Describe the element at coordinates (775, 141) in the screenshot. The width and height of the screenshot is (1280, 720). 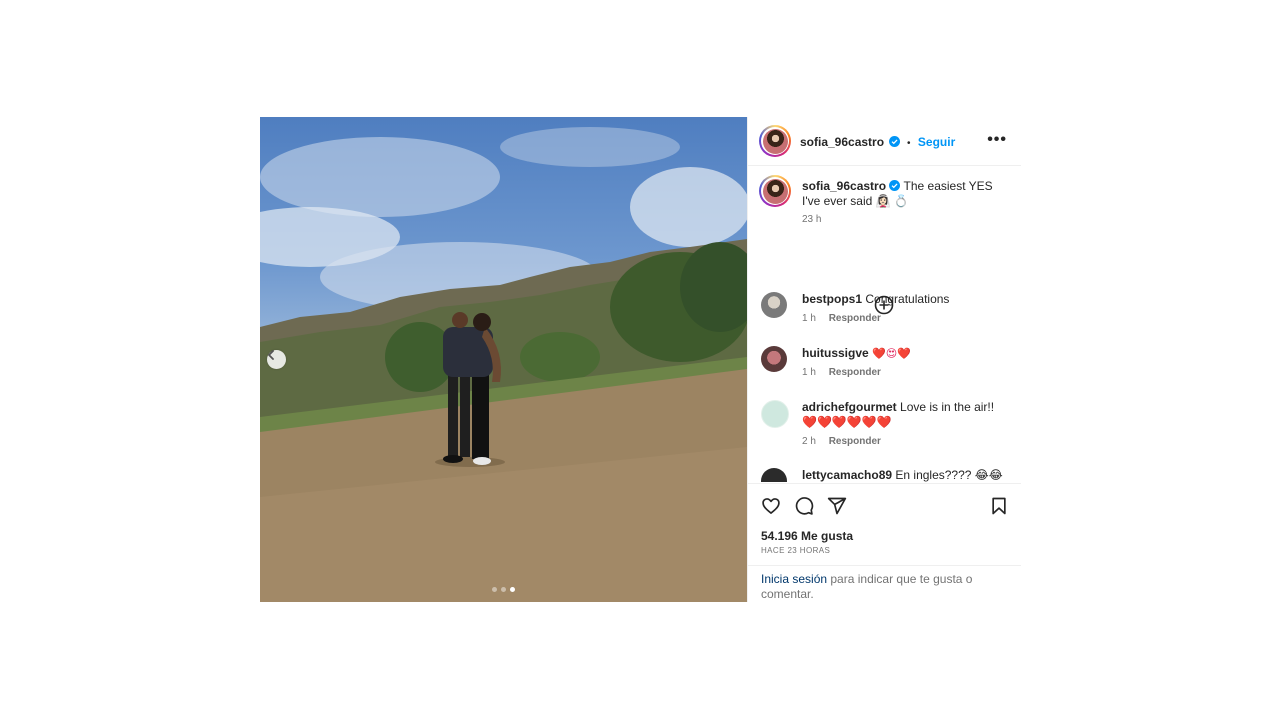
I see `author-avatar` at that location.